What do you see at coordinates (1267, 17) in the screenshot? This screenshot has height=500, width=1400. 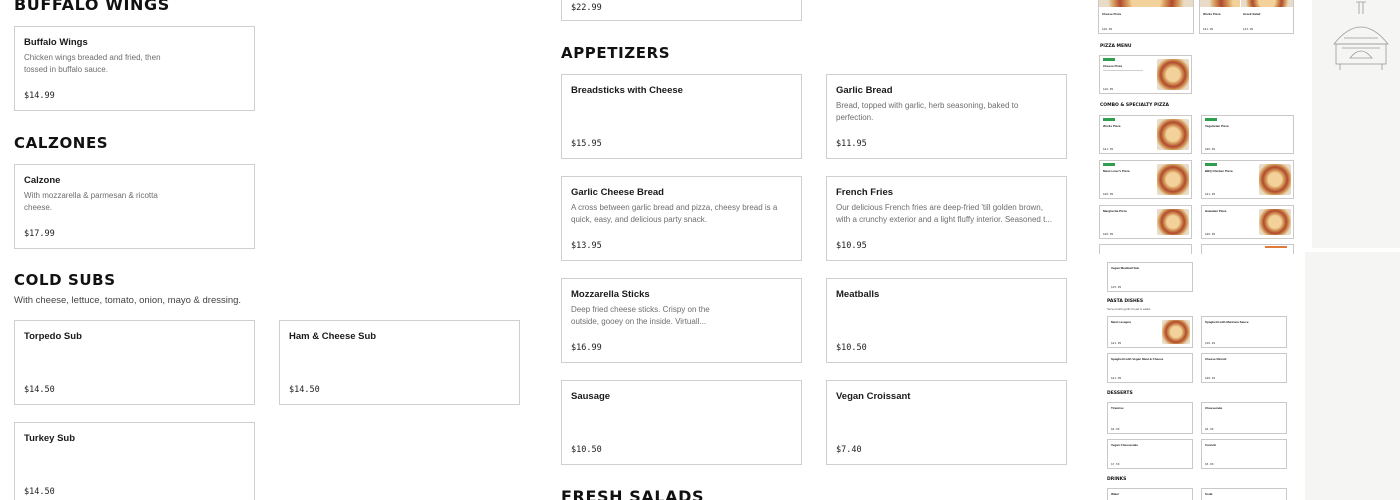 I see `minimap-card: Greek Salad $13.99` at bounding box center [1267, 17].